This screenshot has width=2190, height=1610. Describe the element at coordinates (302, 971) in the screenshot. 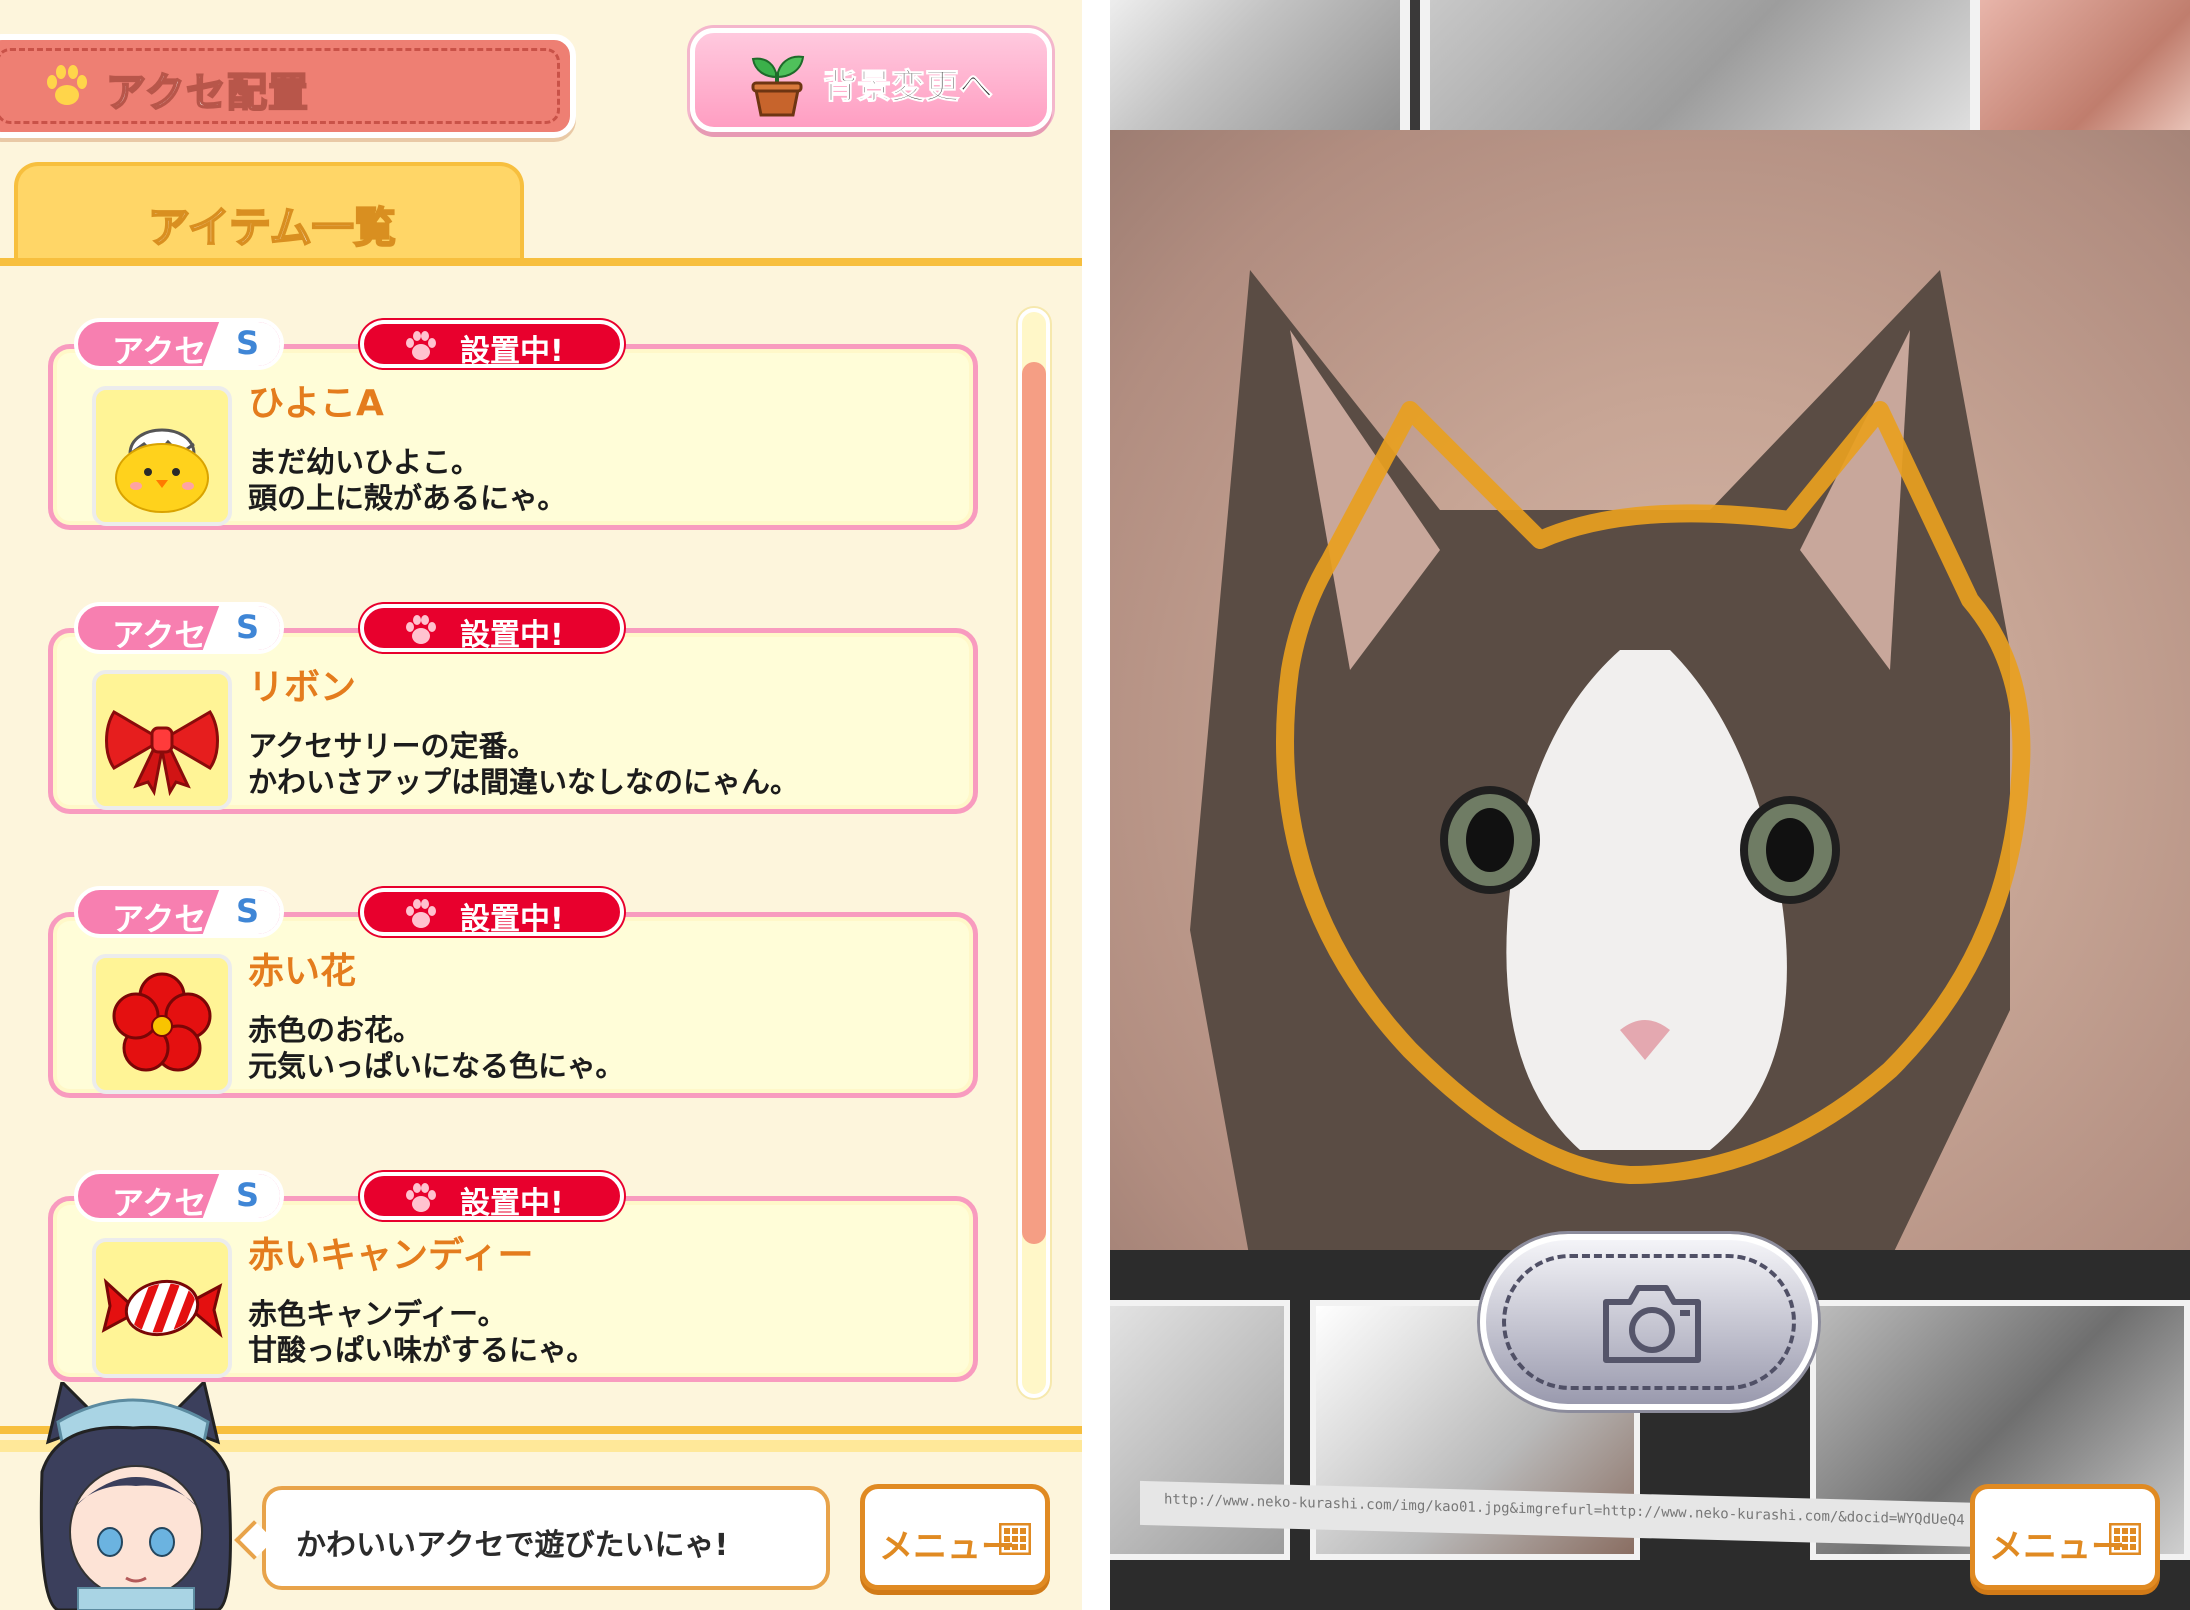

I see `item-name: 赤い花` at that location.